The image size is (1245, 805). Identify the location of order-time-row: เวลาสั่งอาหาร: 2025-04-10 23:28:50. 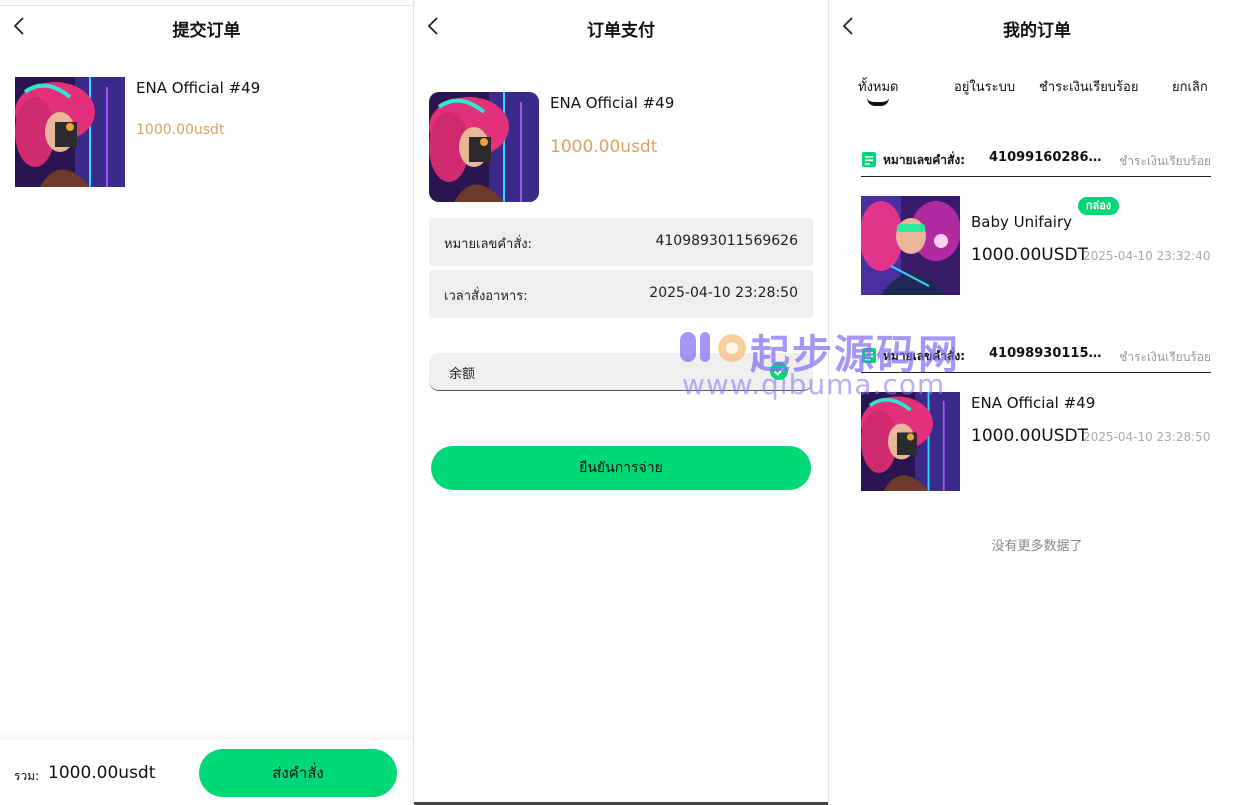
(621, 294).